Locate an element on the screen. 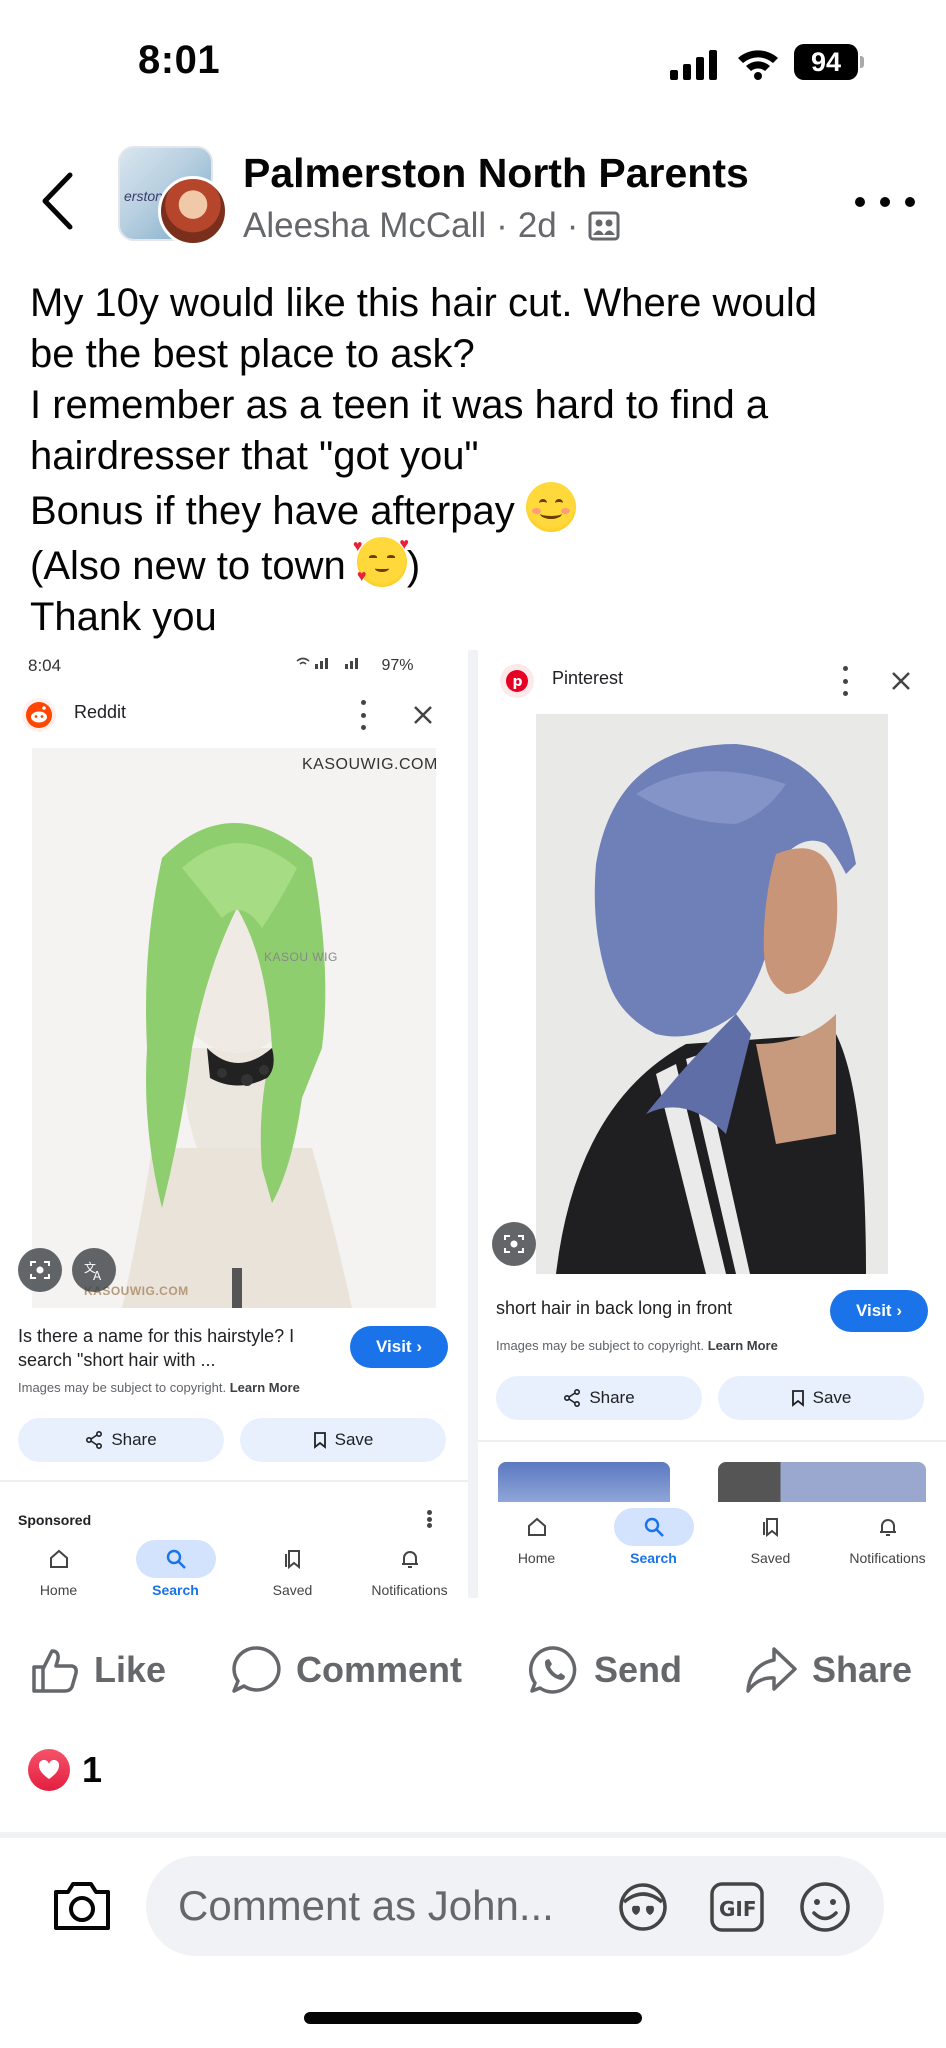  sponsored-label: Sponsored is located at coordinates (55, 1520).